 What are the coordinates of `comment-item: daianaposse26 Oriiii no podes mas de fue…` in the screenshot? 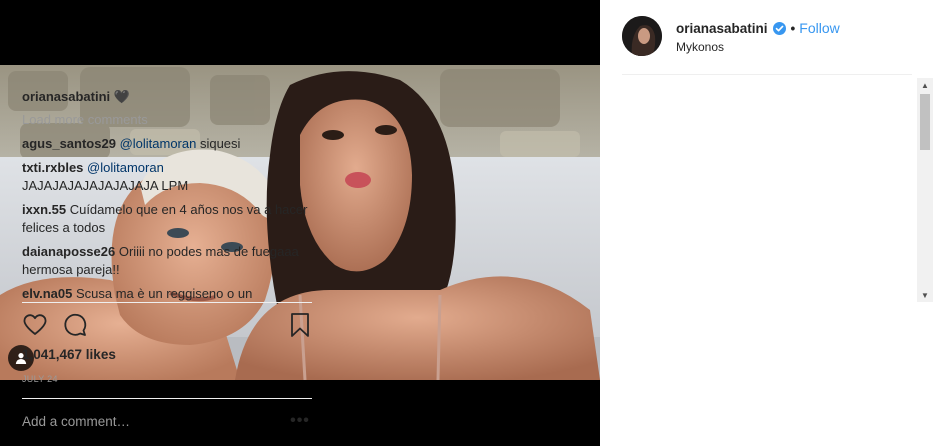 It's located at (168, 261).